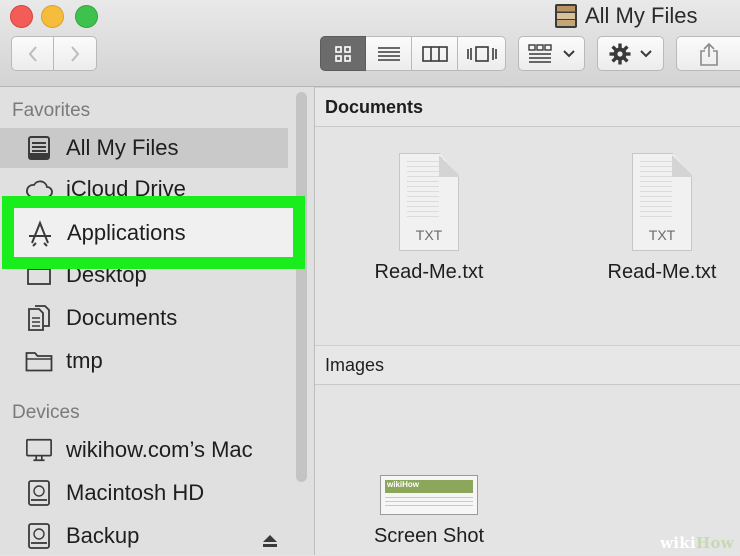  Describe the element at coordinates (429, 495) in the screenshot. I see `screenshot-thumbnail: wikiHow` at that location.